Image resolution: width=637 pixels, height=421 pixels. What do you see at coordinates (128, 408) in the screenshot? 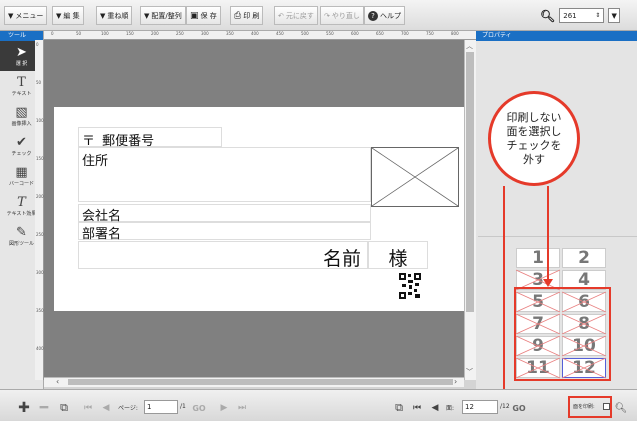
I see `page-label: ページ:` at bounding box center [128, 408].